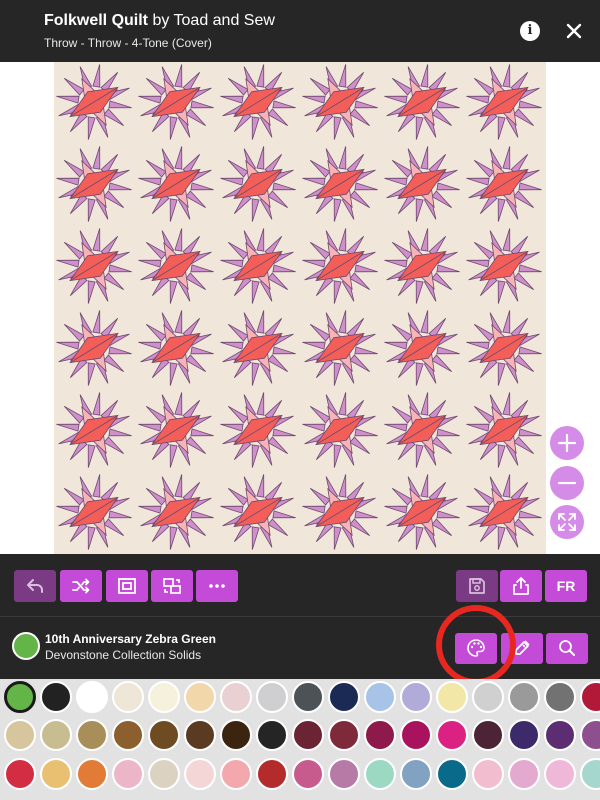 The height and width of the screenshot is (800, 600). What do you see at coordinates (567, 522) in the screenshot?
I see `fit-screen-button` at bounding box center [567, 522].